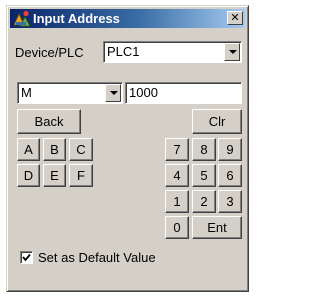 Image resolution: width=320 pixels, height=298 pixels. What do you see at coordinates (97, 257) in the screenshot?
I see `default-value-label: Set as Default Value` at bounding box center [97, 257].